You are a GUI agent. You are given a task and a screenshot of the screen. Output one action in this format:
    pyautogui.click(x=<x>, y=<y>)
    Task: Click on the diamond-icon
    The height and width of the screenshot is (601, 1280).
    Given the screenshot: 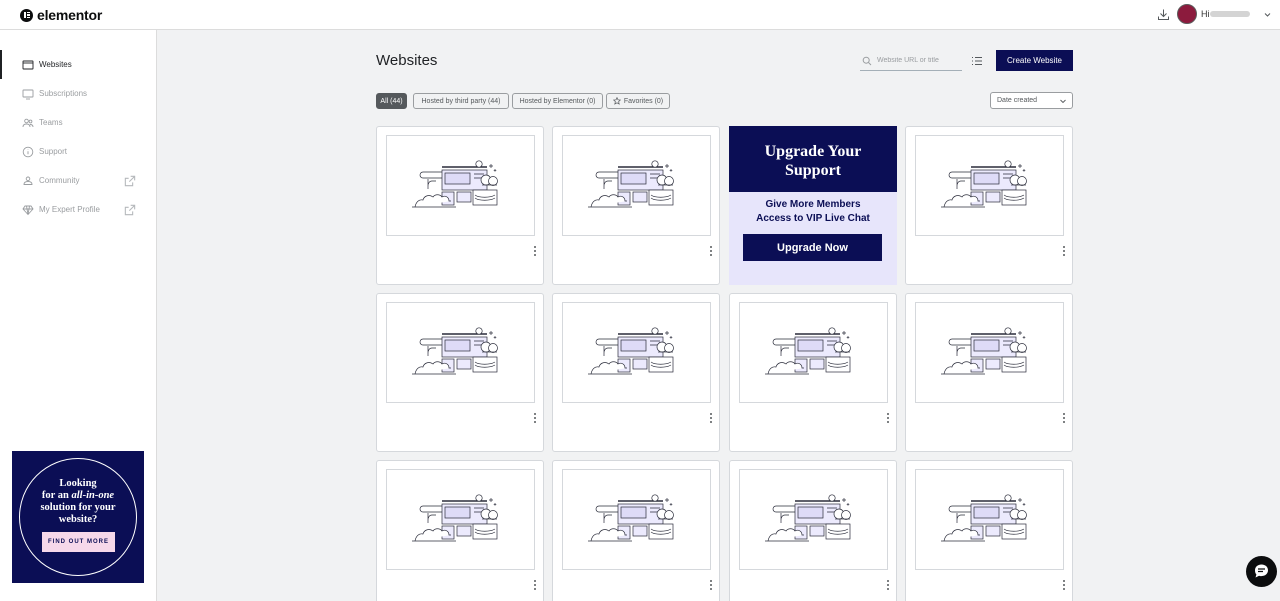 What is the action you would take?
    pyautogui.click(x=28, y=210)
    